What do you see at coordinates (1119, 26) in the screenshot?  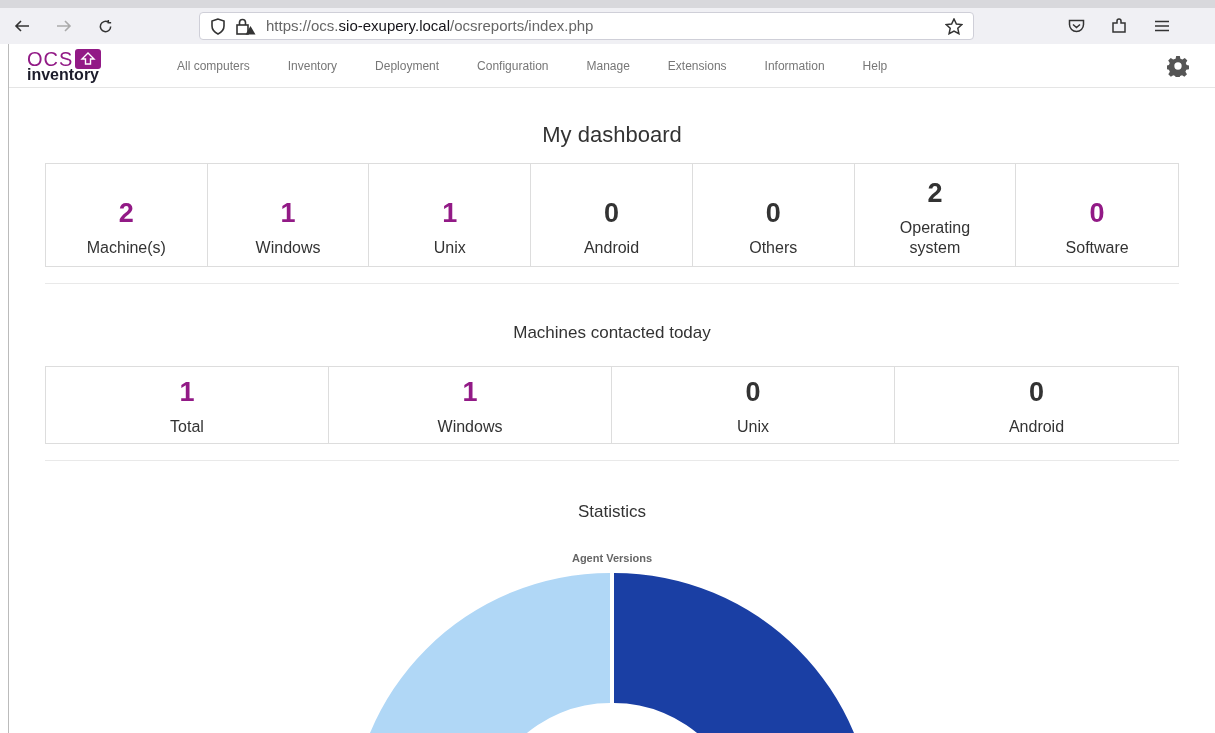 I see `puzzle-icon` at bounding box center [1119, 26].